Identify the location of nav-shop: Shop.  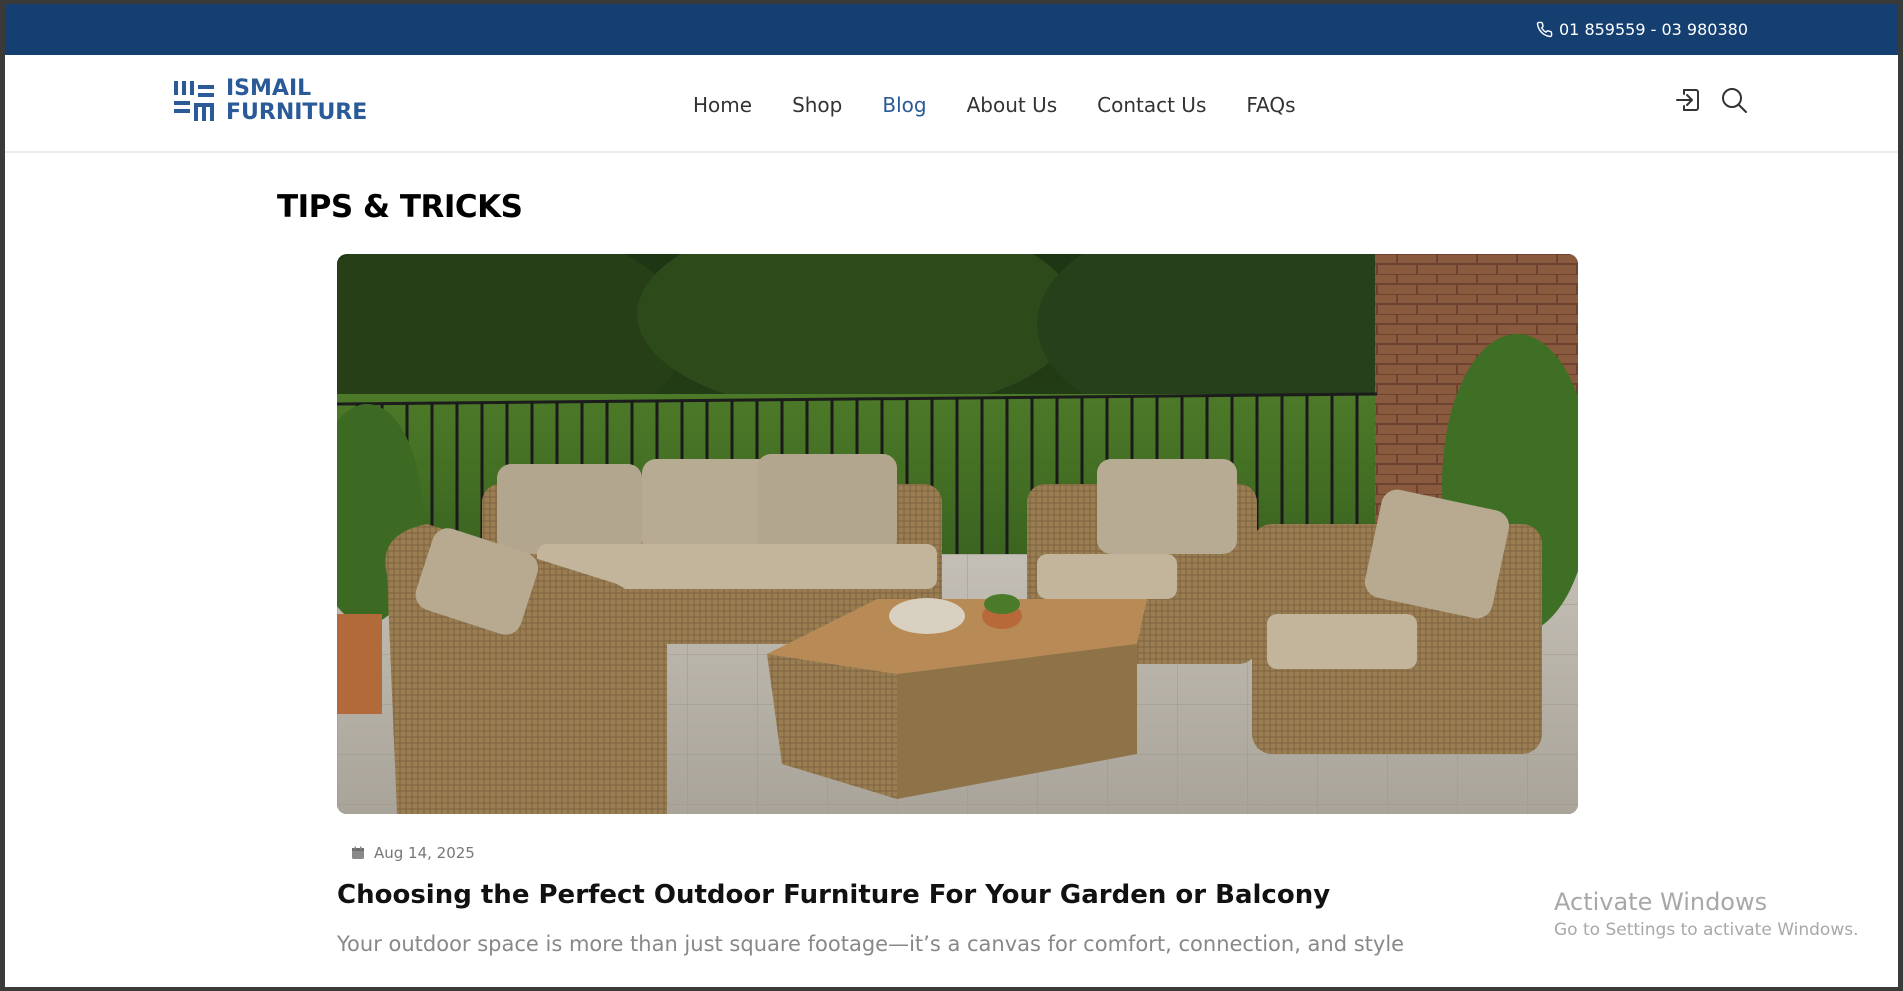
(817, 105).